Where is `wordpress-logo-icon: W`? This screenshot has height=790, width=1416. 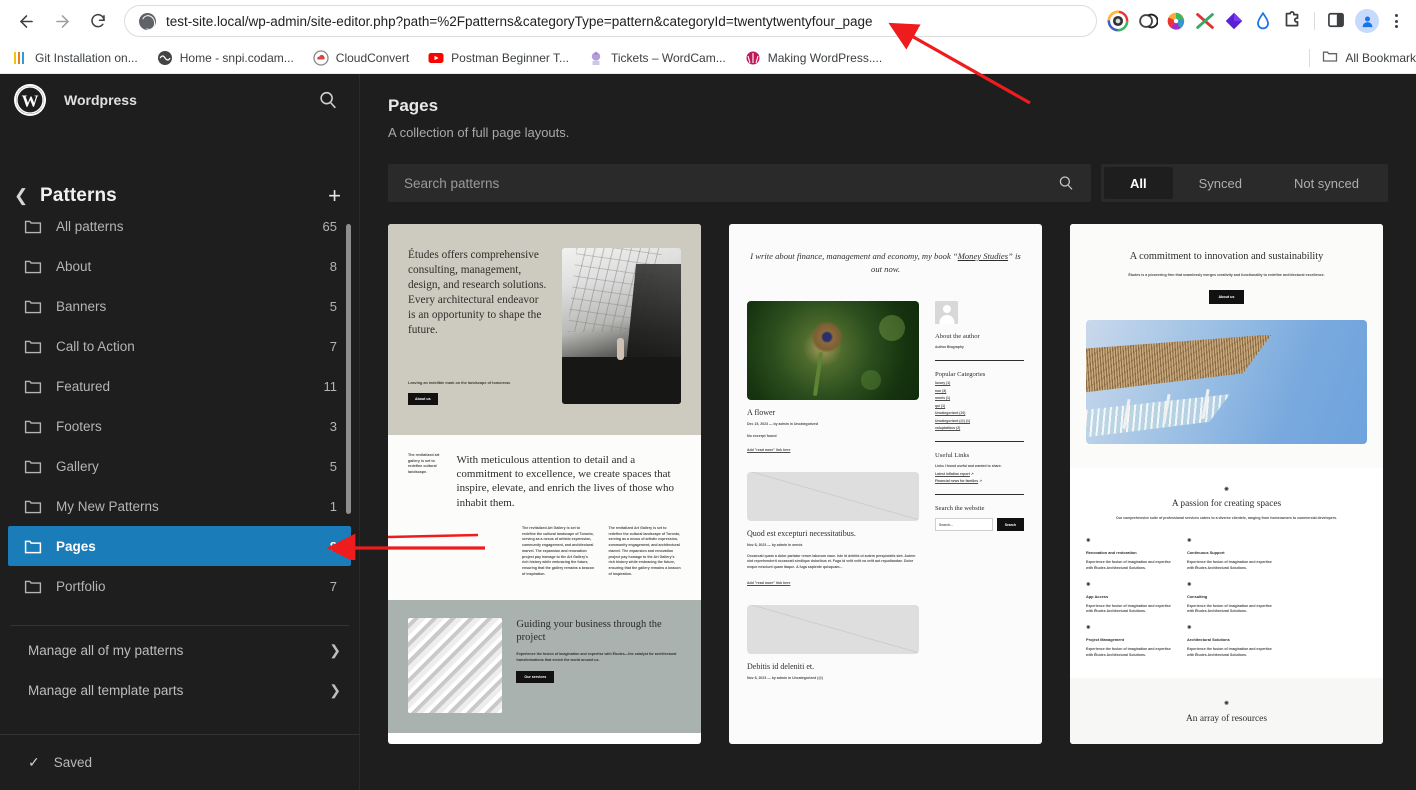 wordpress-logo-icon: W is located at coordinates (30, 100).